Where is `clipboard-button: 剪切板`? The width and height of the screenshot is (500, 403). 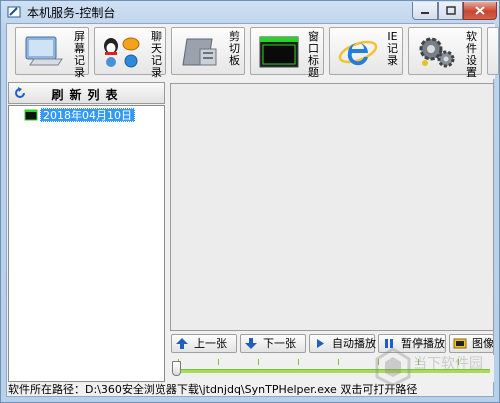 clipboard-button: 剪切板 is located at coordinates (208, 51).